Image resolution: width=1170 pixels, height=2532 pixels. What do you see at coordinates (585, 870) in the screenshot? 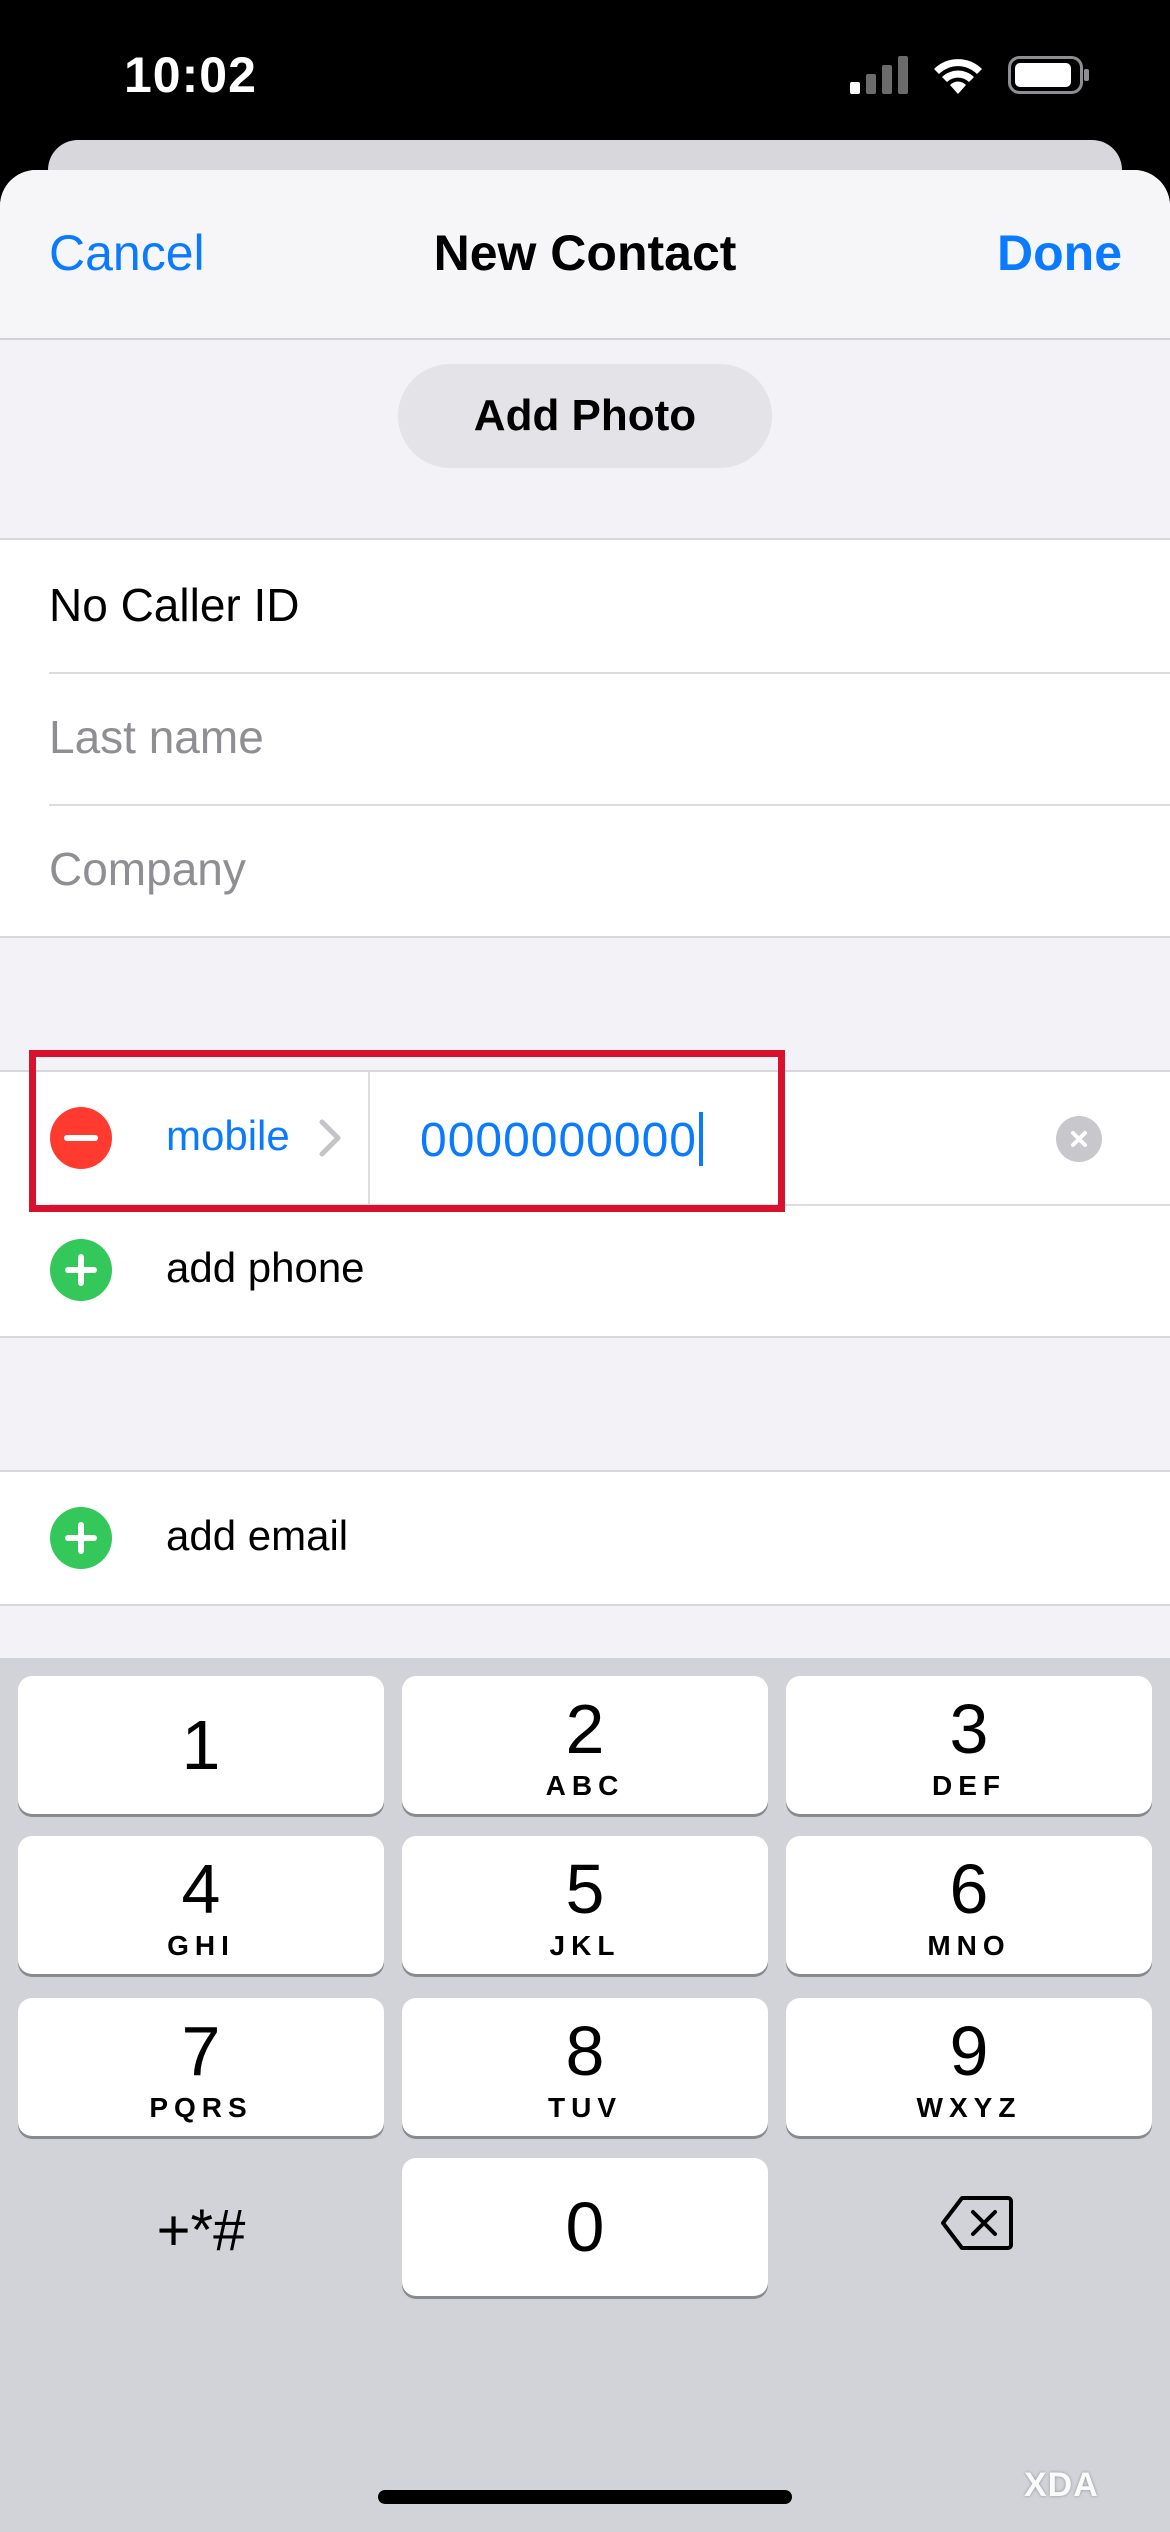
I see `company-row: Company` at bounding box center [585, 870].